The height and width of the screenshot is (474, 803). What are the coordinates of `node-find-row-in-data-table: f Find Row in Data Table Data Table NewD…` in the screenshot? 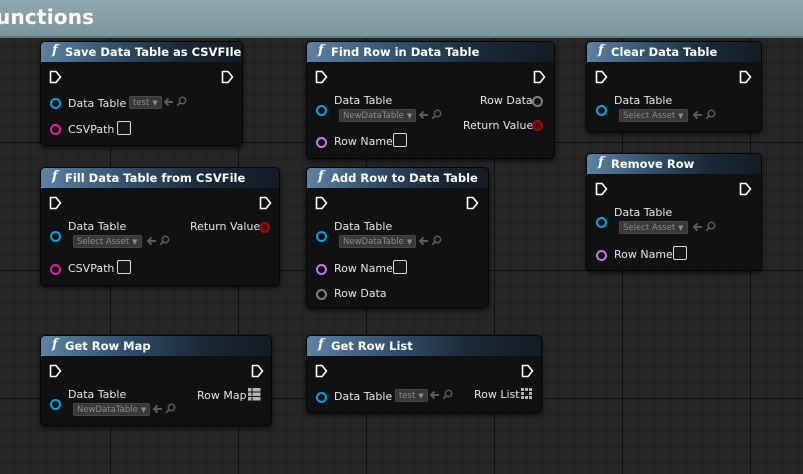 It's located at (430, 100).